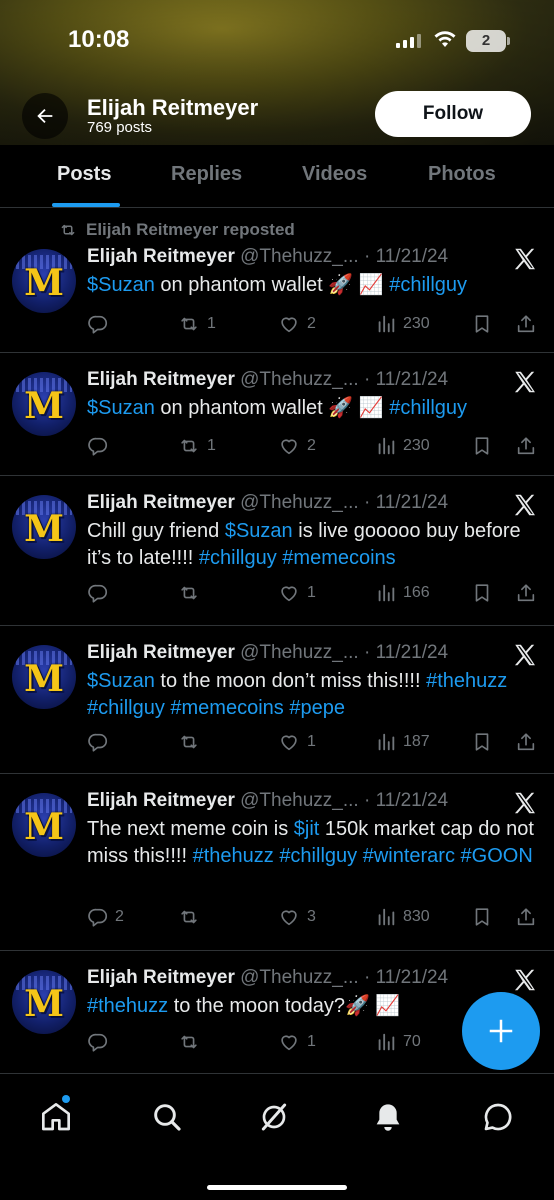 This screenshot has width=554, height=1200. I want to click on post-link: $jit, so click(307, 829).